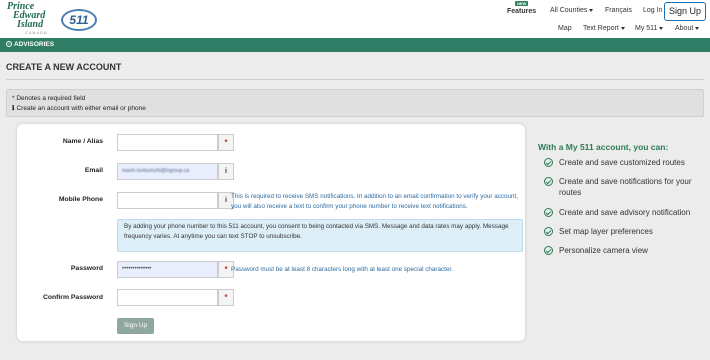  Describe the element at coordinates (72, 297) in the screenshot. I see `confirm-password-label: Confirm Password` at that location.